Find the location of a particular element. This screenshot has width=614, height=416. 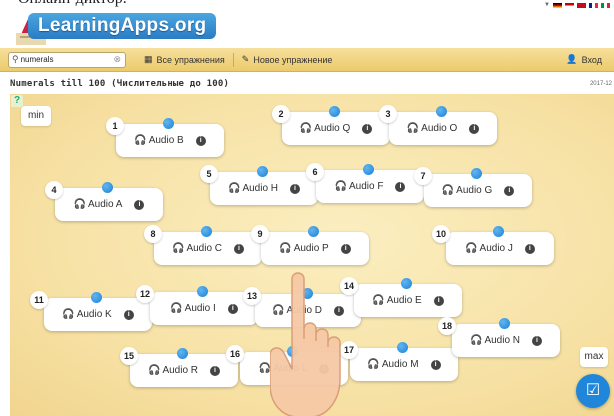

cut-off-text: Онлайн-диктор. is located at coordinates (72, 4).